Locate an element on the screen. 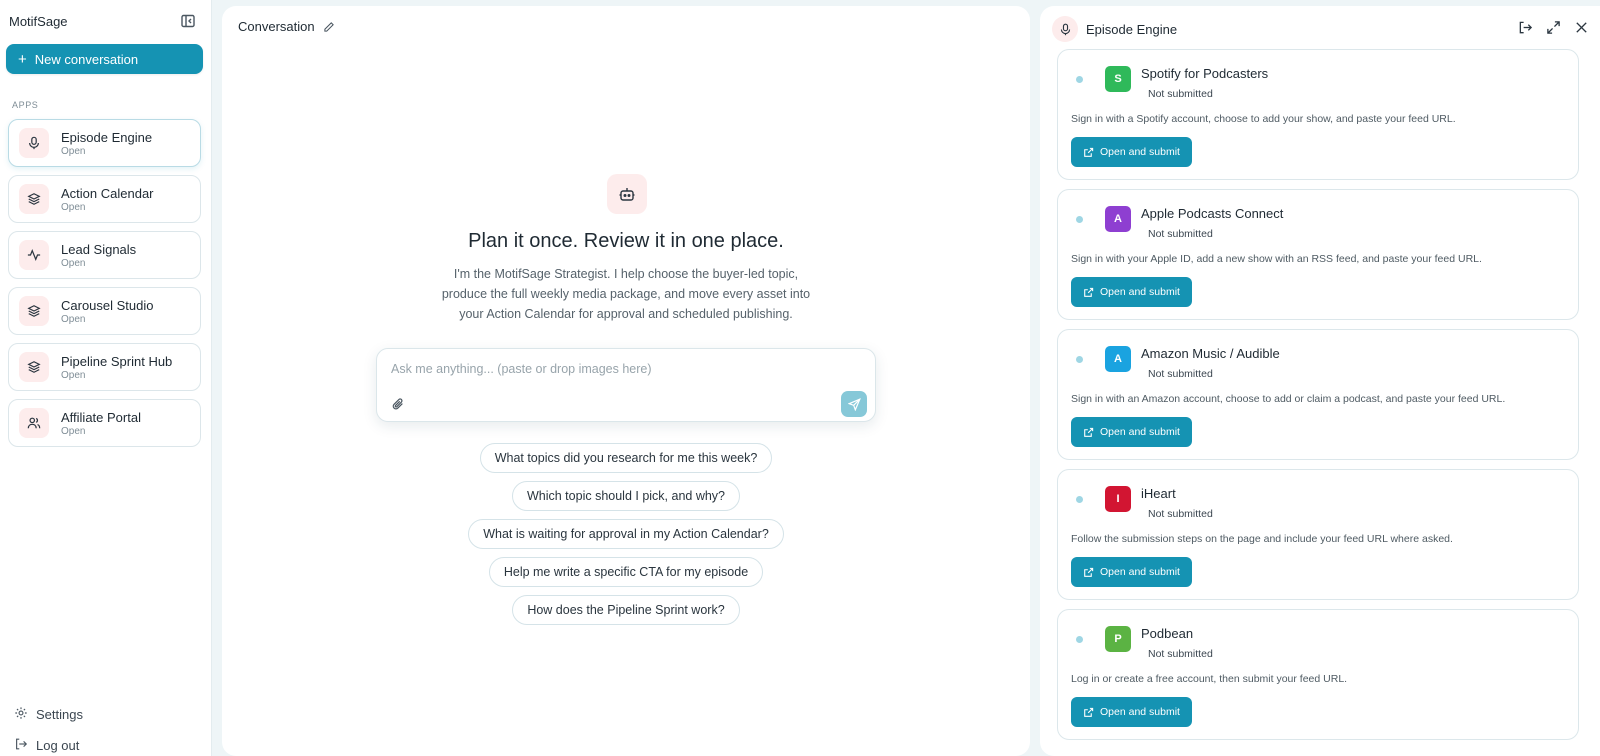  app-item-action-calendar: Action Calendar Open is located at coordinates (104, 199).